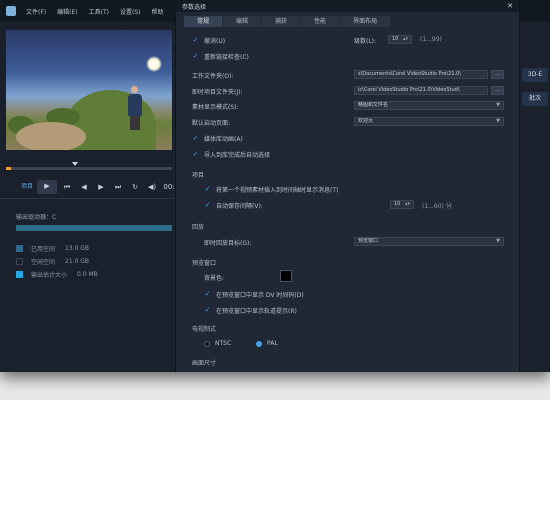  Describe the element at coordinates (204, 263) in the screenshot. I see `preview-section-title: 预览窗口` at that location.